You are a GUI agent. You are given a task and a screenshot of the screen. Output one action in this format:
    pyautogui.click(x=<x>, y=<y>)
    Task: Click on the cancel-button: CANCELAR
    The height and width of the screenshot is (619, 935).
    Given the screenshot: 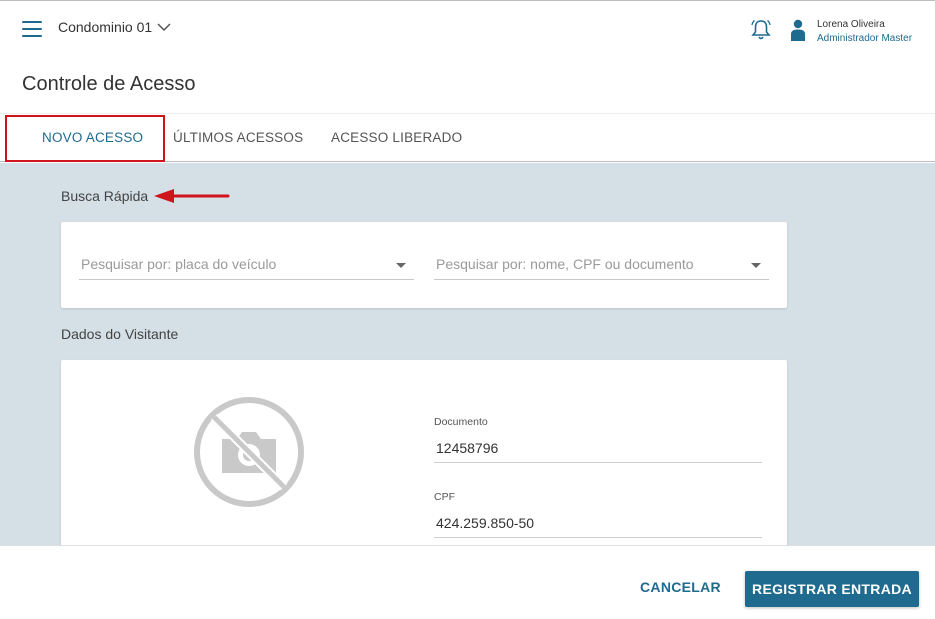 What is the action you would take?
    pyautogui.click(x=680, y=587)
    